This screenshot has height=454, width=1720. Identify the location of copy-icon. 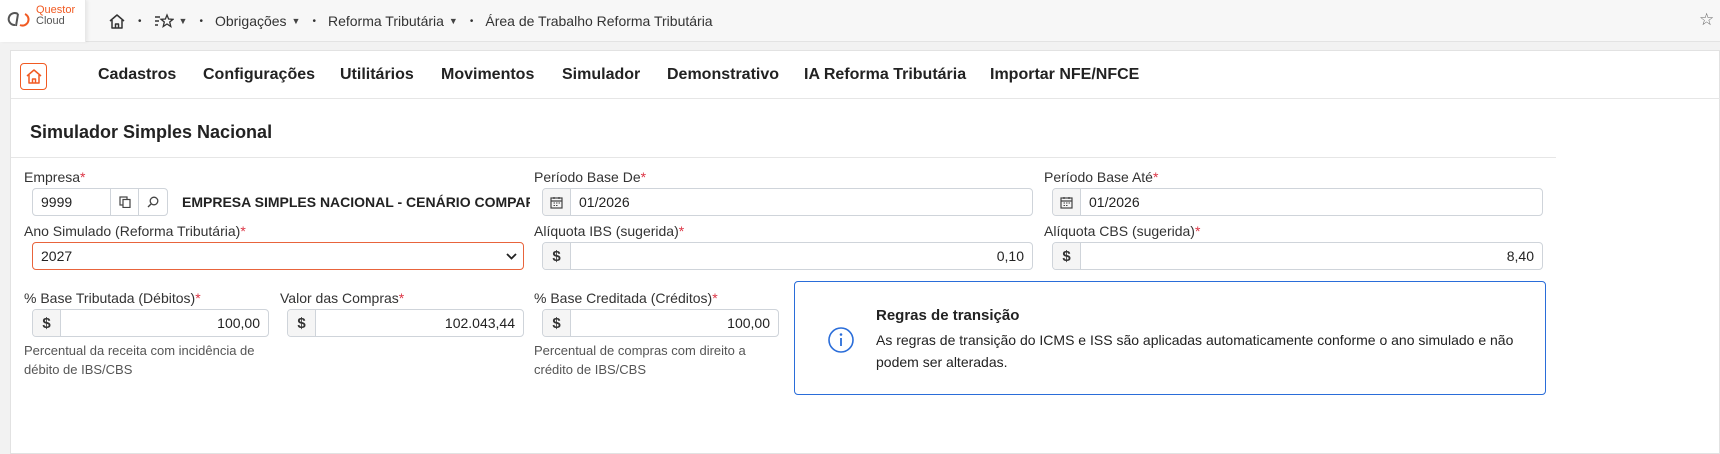
(124, 202).